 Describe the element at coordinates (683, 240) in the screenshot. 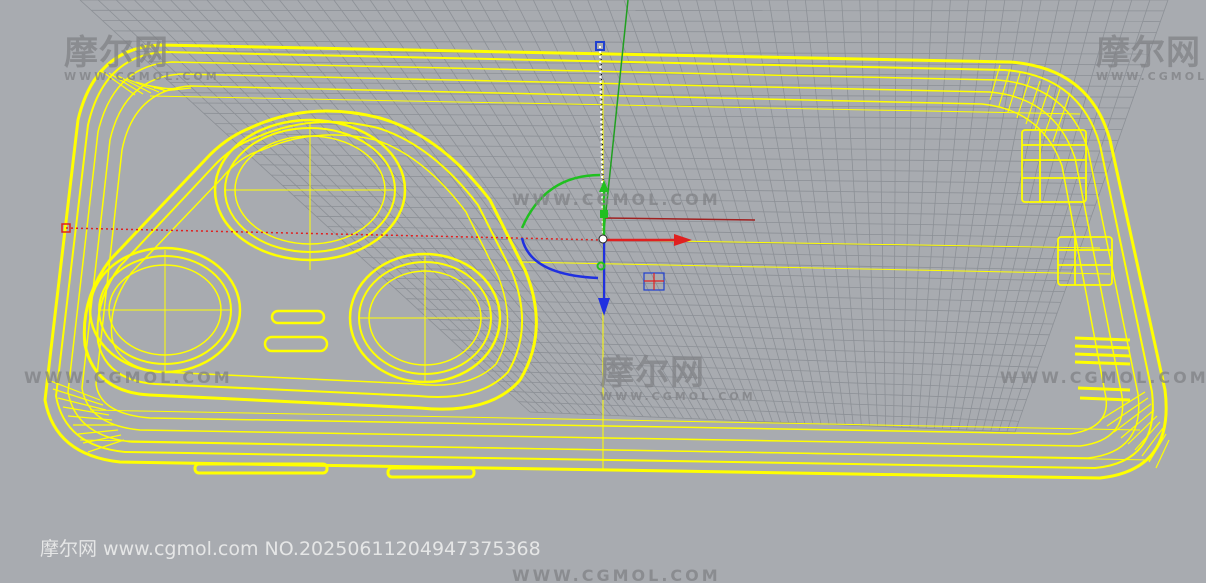

I see `move-x-arrowhead-icon` at that location.